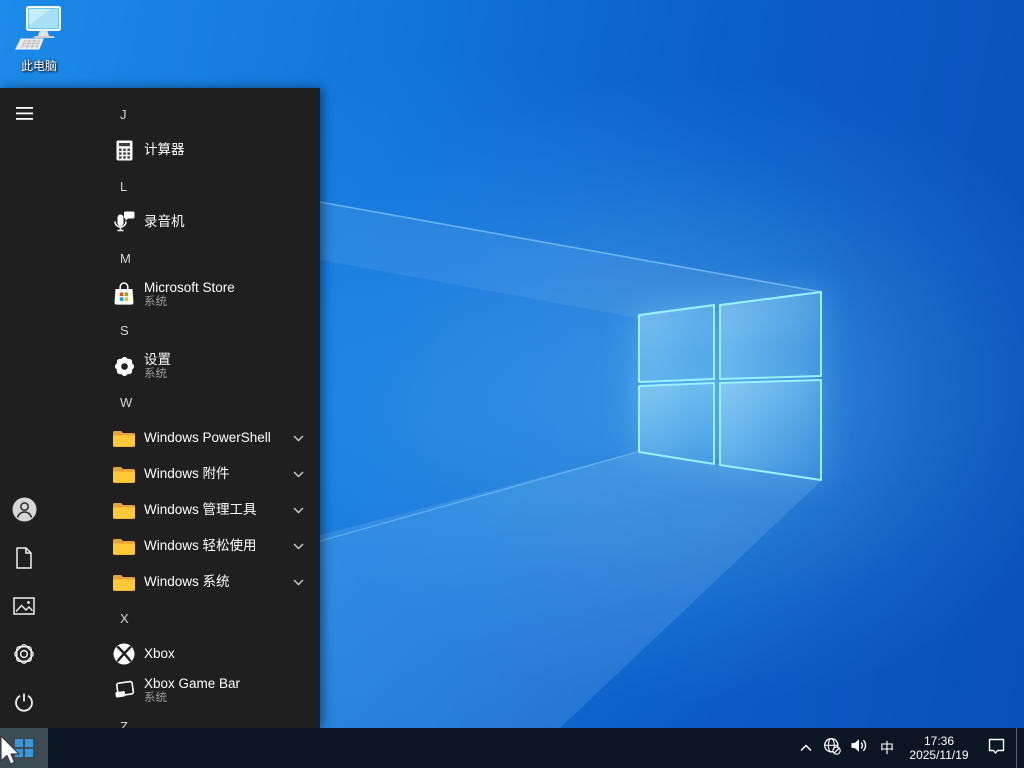 Image resolution: width=1024 pixels, height=768 pixels. What do you see at coordinates (124, 222) in the screenshot?
I see `voice-recorder-icon` at bounding box center [124, 222].